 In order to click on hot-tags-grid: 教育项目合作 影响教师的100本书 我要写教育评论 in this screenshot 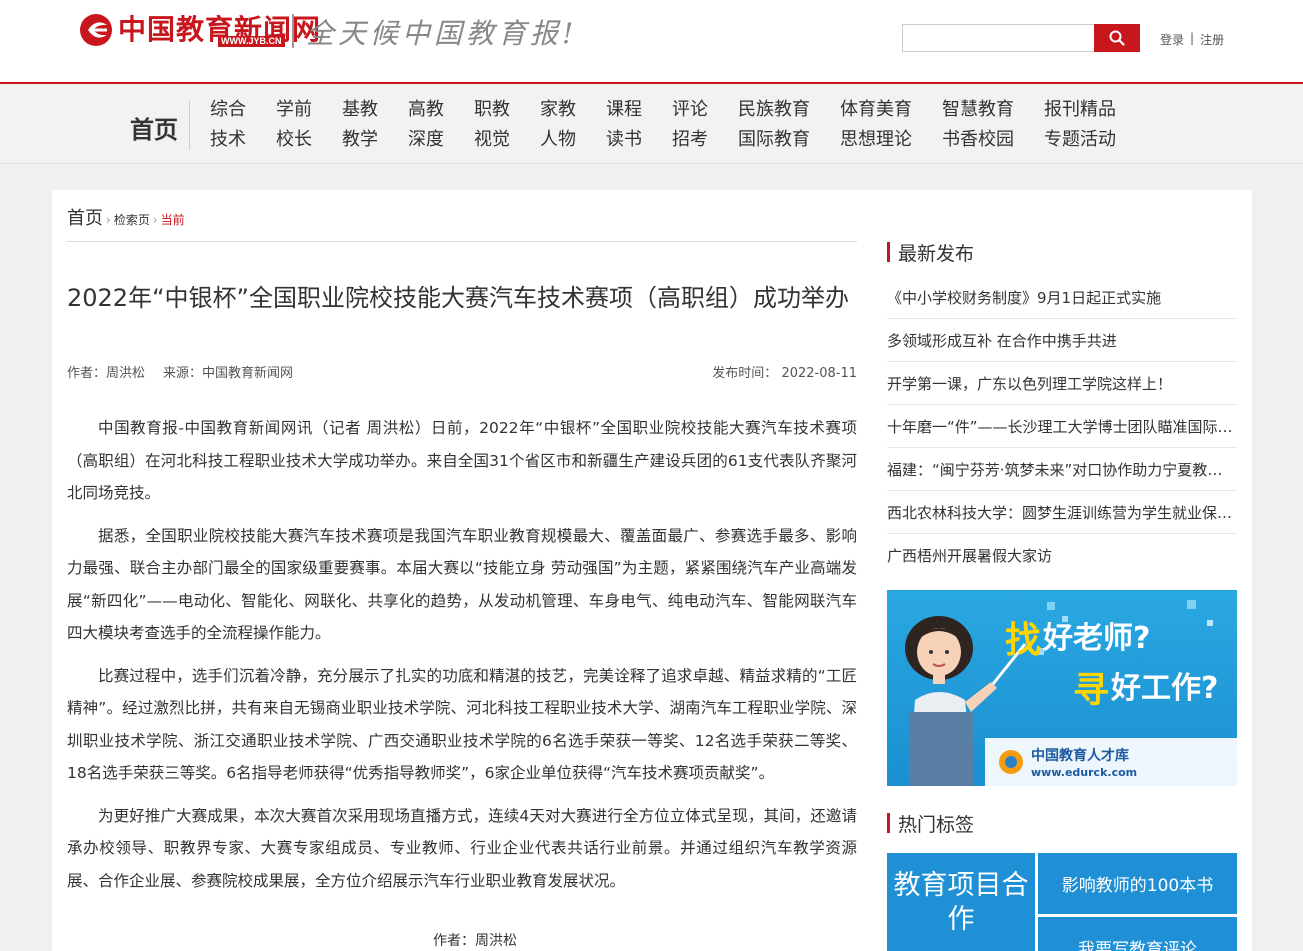, I will do `click(1062, 902)`.